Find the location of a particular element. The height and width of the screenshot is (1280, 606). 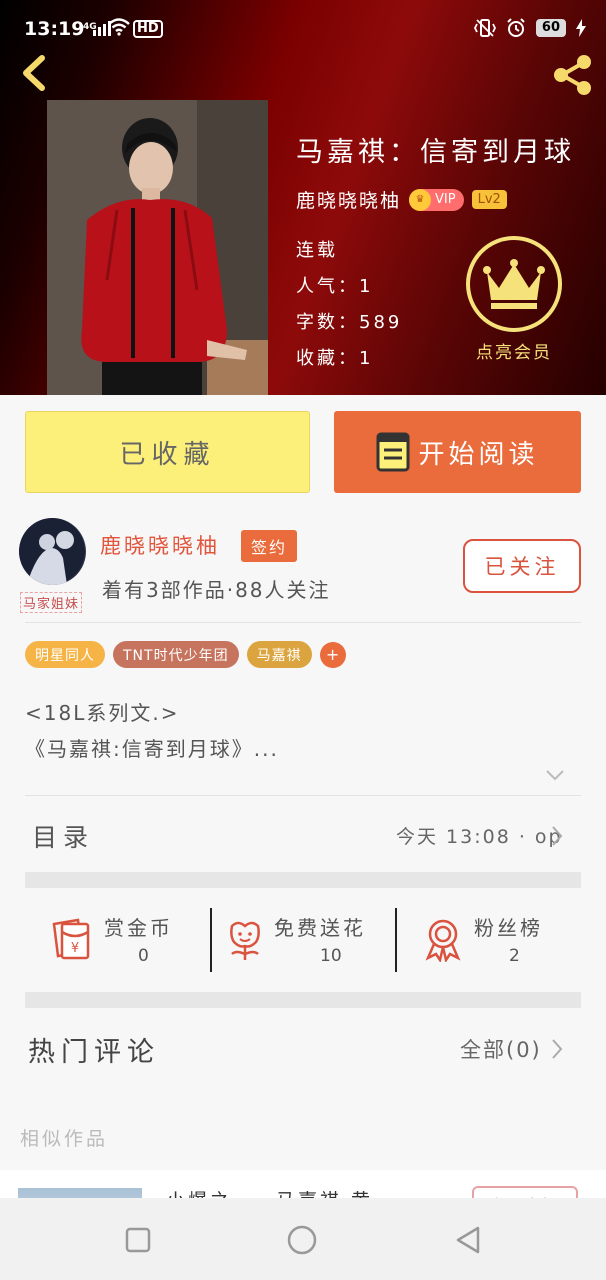

send-flower-item: 免费送花 10 is located at coordinates (307, 940).